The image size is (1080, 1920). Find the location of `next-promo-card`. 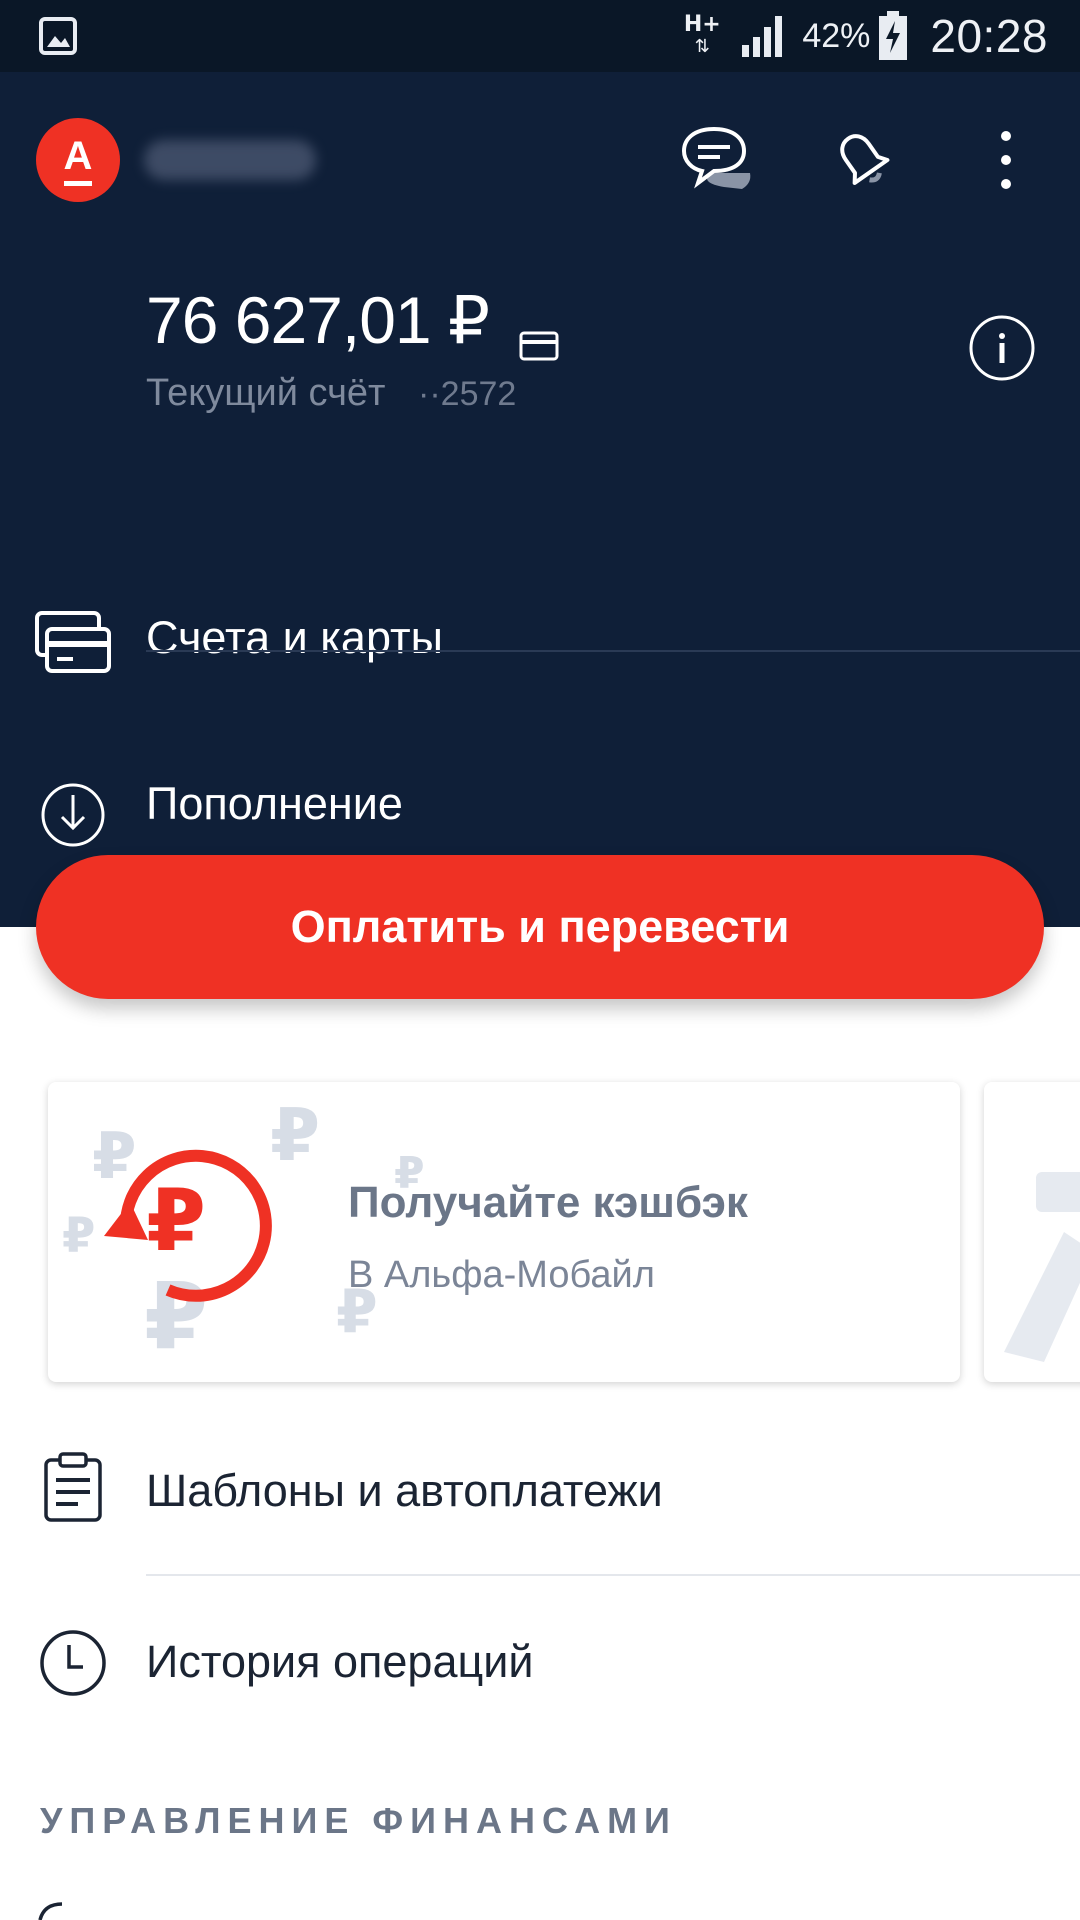

next-promo-card is located at coordinates (1032, 1232).